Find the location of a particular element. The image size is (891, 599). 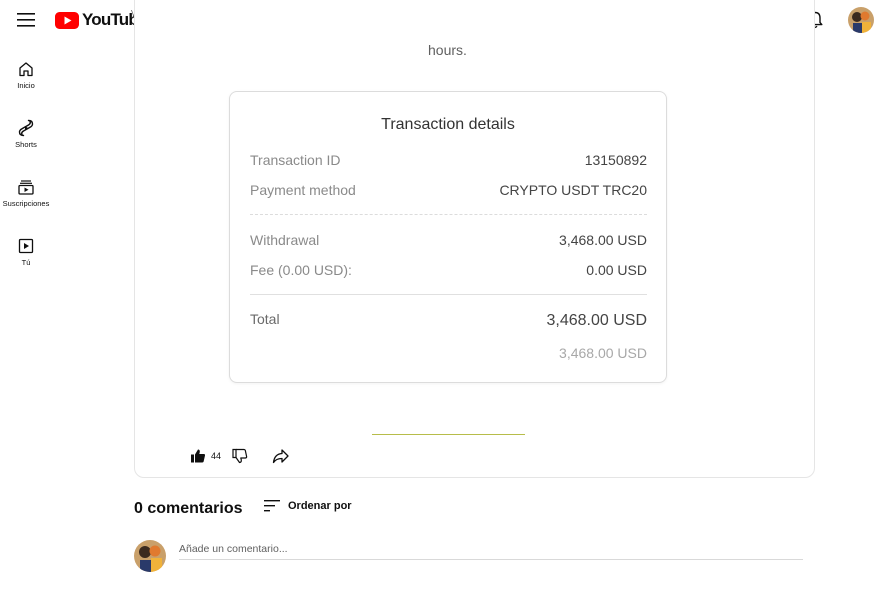

txn-label: Transaction ID is located at coordinates (295, 160).